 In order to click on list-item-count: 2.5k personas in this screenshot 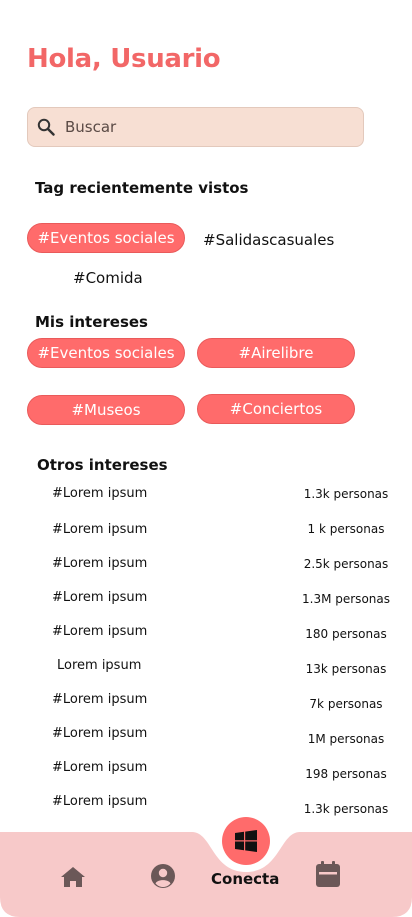, I will do `click(346, 564)`.